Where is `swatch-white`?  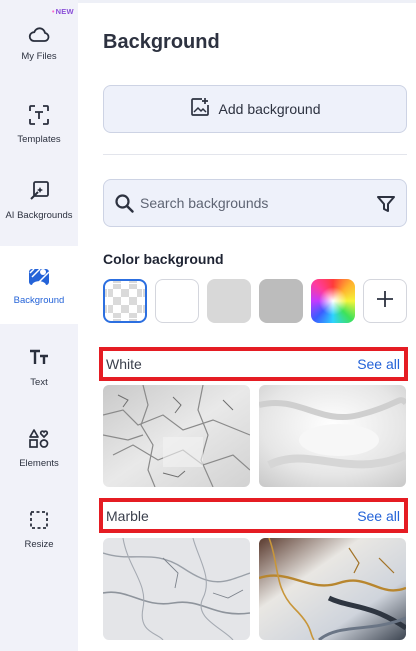
swatch-white is located at coordinates (177, 301).